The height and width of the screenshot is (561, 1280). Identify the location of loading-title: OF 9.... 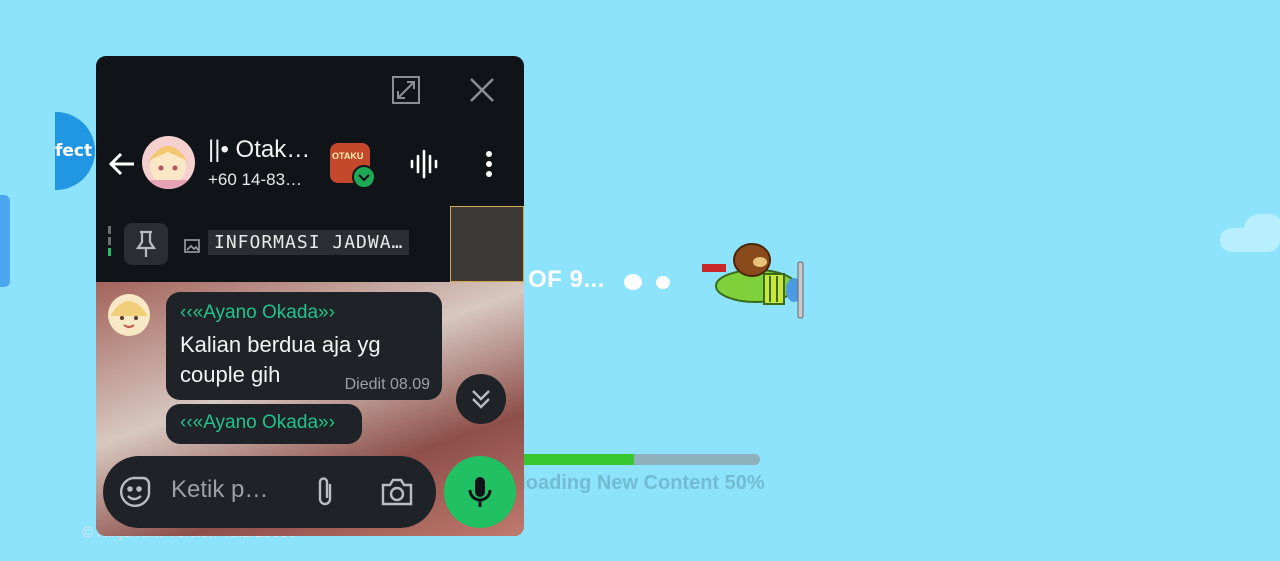
(566, 279).